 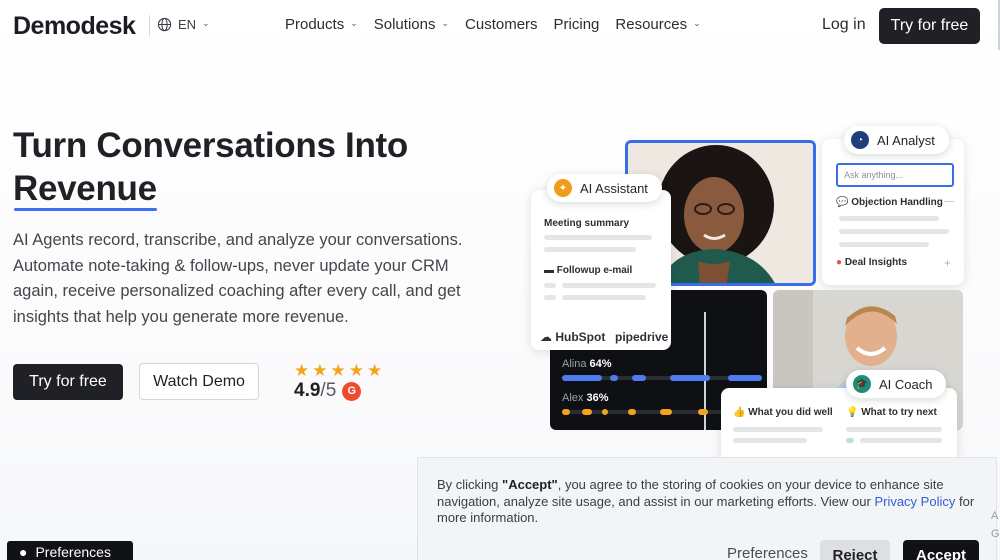 I want to click on globe-icon, so click(x=164, y=24).